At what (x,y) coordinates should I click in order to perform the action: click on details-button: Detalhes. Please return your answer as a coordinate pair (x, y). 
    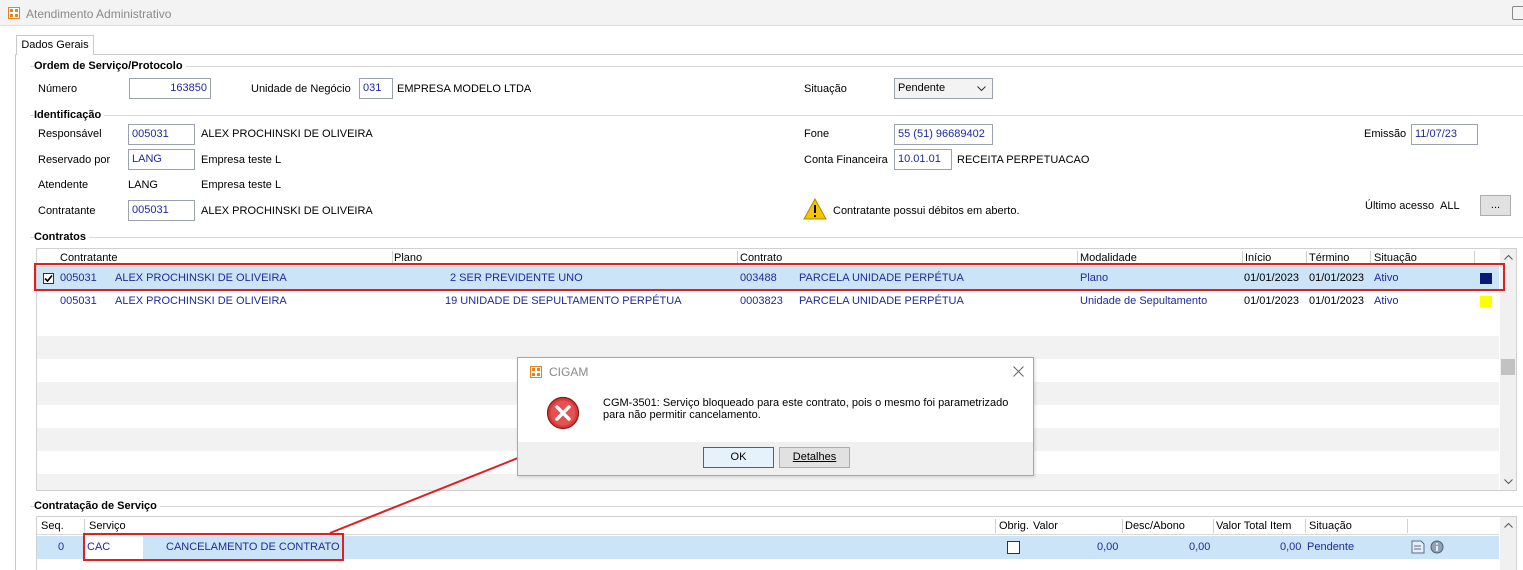
    Looking at the image, I should click on (814, 457).